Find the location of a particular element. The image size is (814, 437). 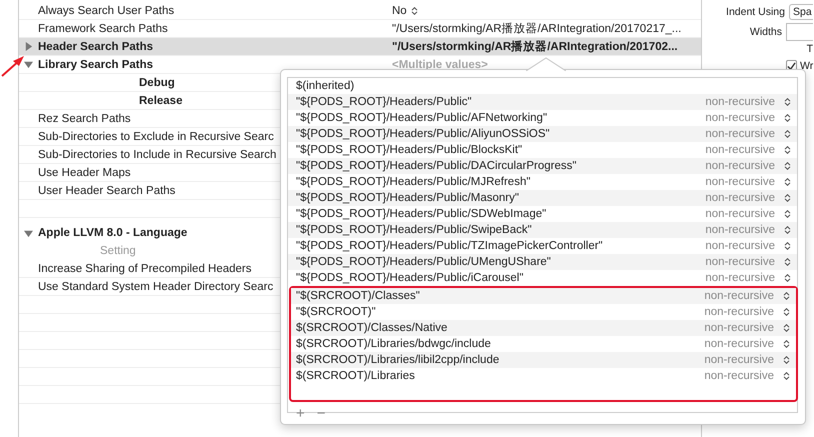

path-row: "${PODS_ROOT}/Headers/Public/MJRefresh" non-recursive is located at coordinates (542, 182).